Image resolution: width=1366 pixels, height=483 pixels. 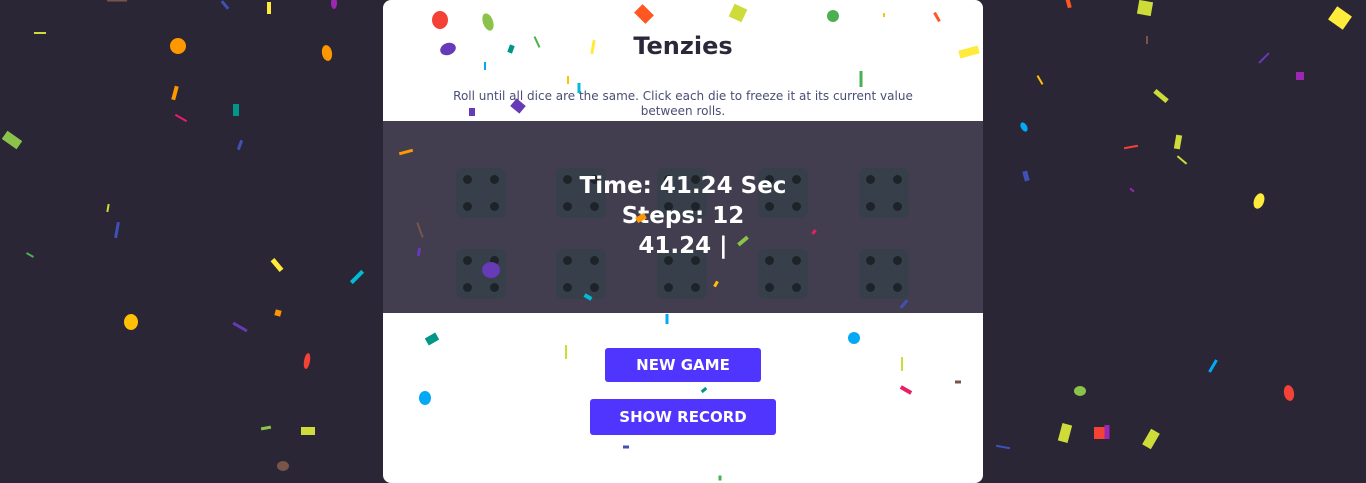 What do you see at coordinates (683, 417) in the screenshot?
I see `show-record-button: SHOW RECORD` at bounding box center [683, 417].